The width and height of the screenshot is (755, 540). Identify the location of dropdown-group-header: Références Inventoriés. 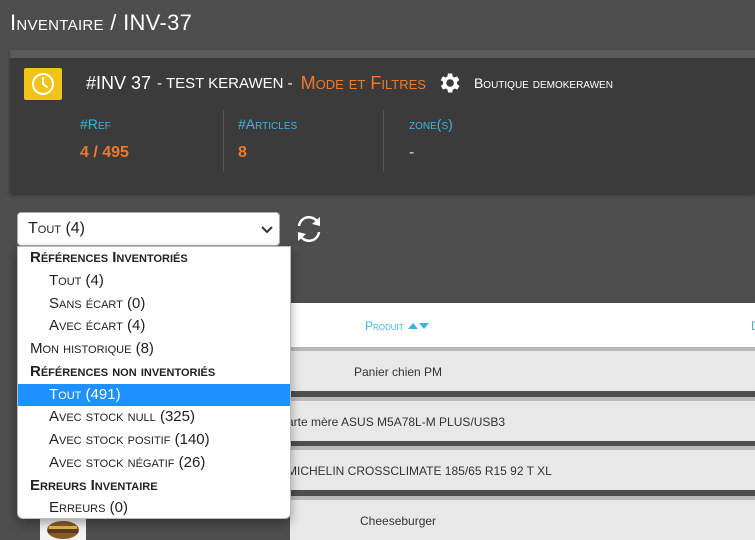
(109, 257).